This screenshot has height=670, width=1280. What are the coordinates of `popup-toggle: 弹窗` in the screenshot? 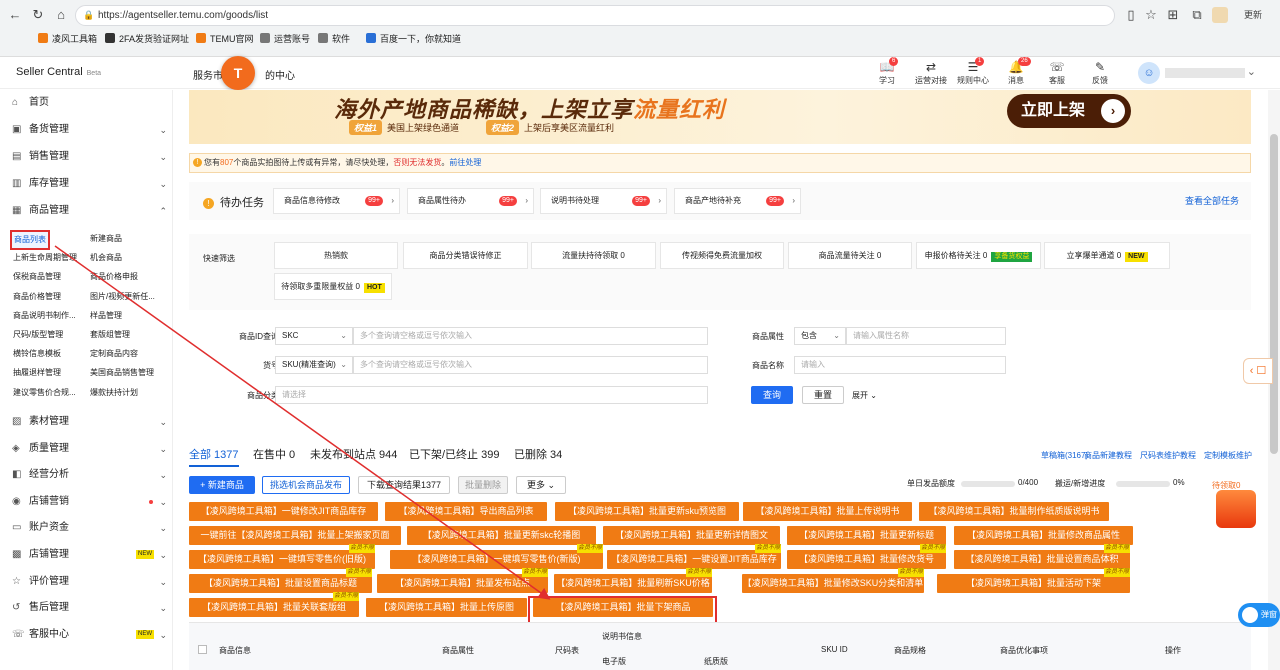 It's located at (1259, 615).